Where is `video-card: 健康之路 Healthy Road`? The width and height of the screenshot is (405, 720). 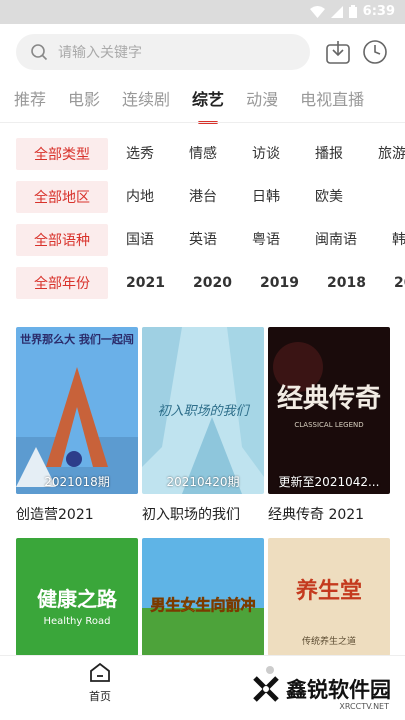 video-card: 健康之路 Healthy Road is located at coordinates (77, 597).